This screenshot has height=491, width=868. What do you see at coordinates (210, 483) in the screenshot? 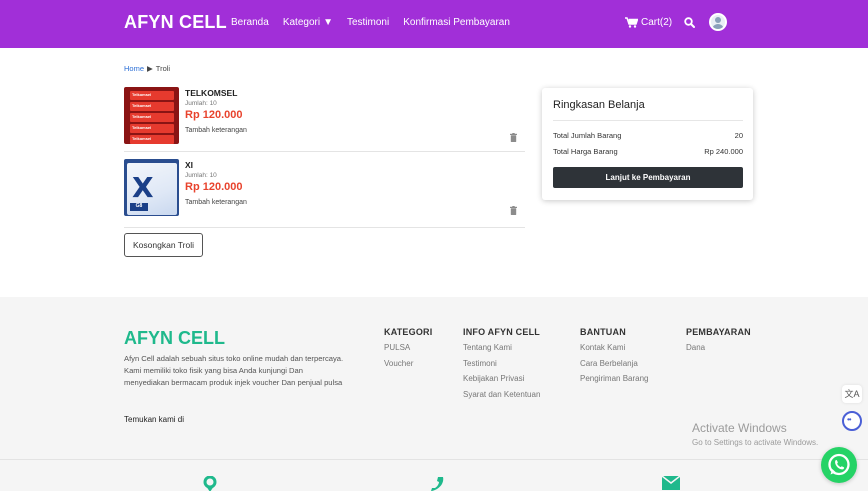
I see `location-pin-icon` at bounding box center [210, 483].